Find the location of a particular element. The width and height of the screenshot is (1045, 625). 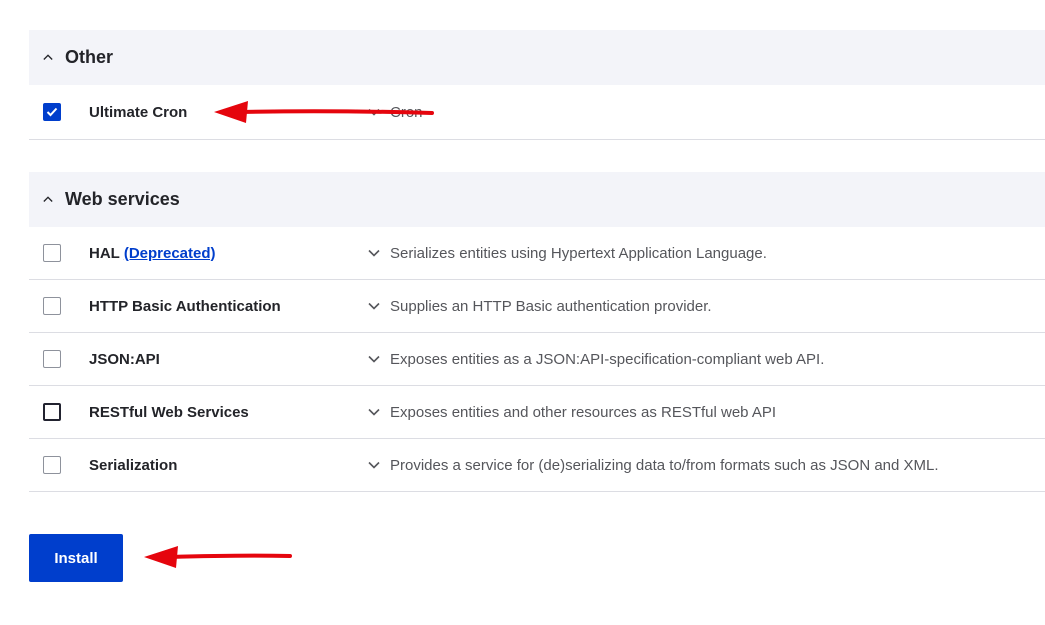

module-name: Serialization is located at coordinates (133, 465).